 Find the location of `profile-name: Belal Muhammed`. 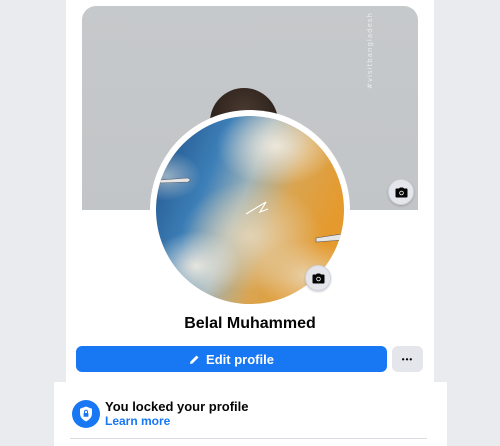

profile-name: Belal Muhammed is located at coordinates (250, 323).